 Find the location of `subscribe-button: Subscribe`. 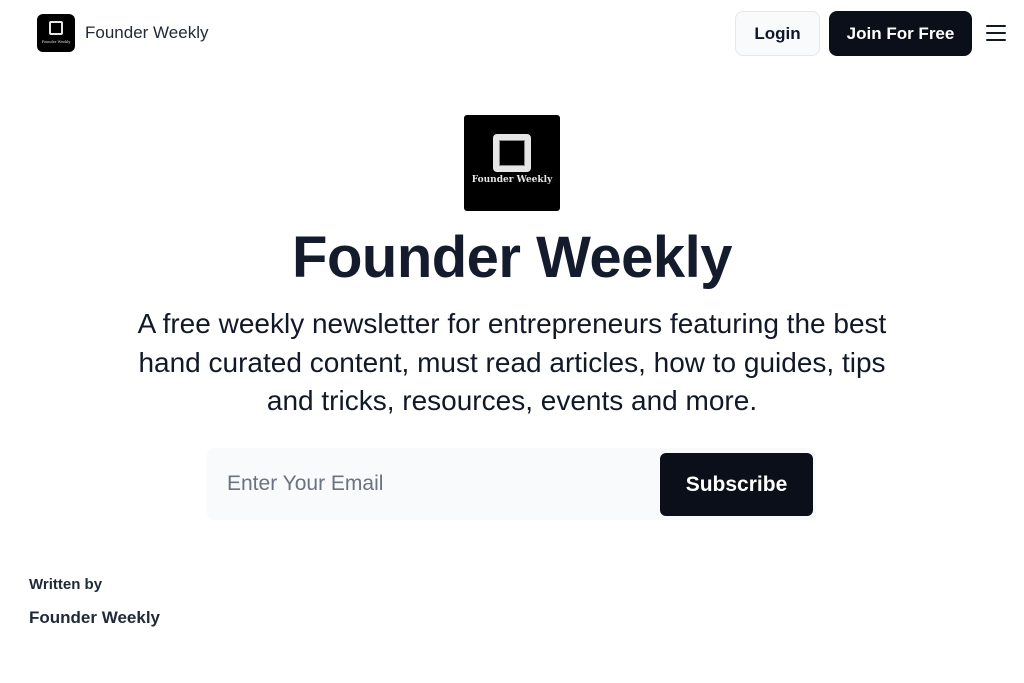

subscribe-button: Subscribe is located at coordinates (736, 484).